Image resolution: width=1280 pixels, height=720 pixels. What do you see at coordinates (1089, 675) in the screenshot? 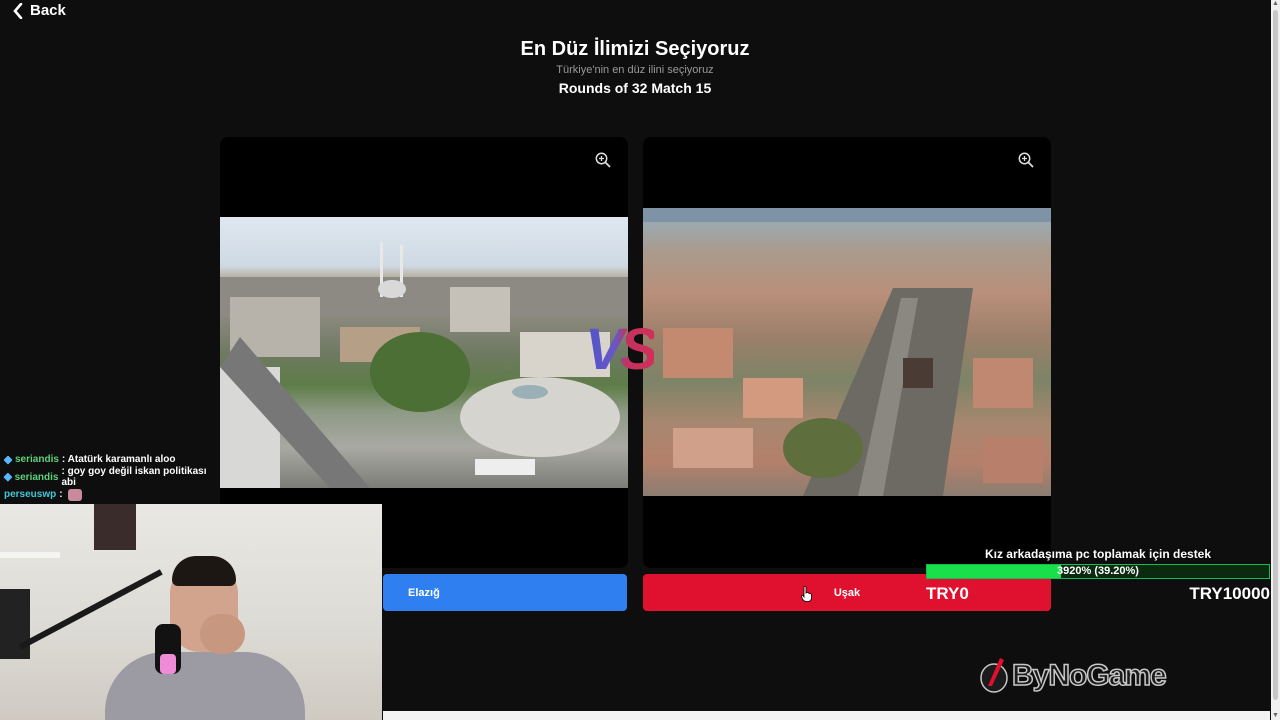
I see `brand-name: ByNoGame` at bounding box center [1089, 675].